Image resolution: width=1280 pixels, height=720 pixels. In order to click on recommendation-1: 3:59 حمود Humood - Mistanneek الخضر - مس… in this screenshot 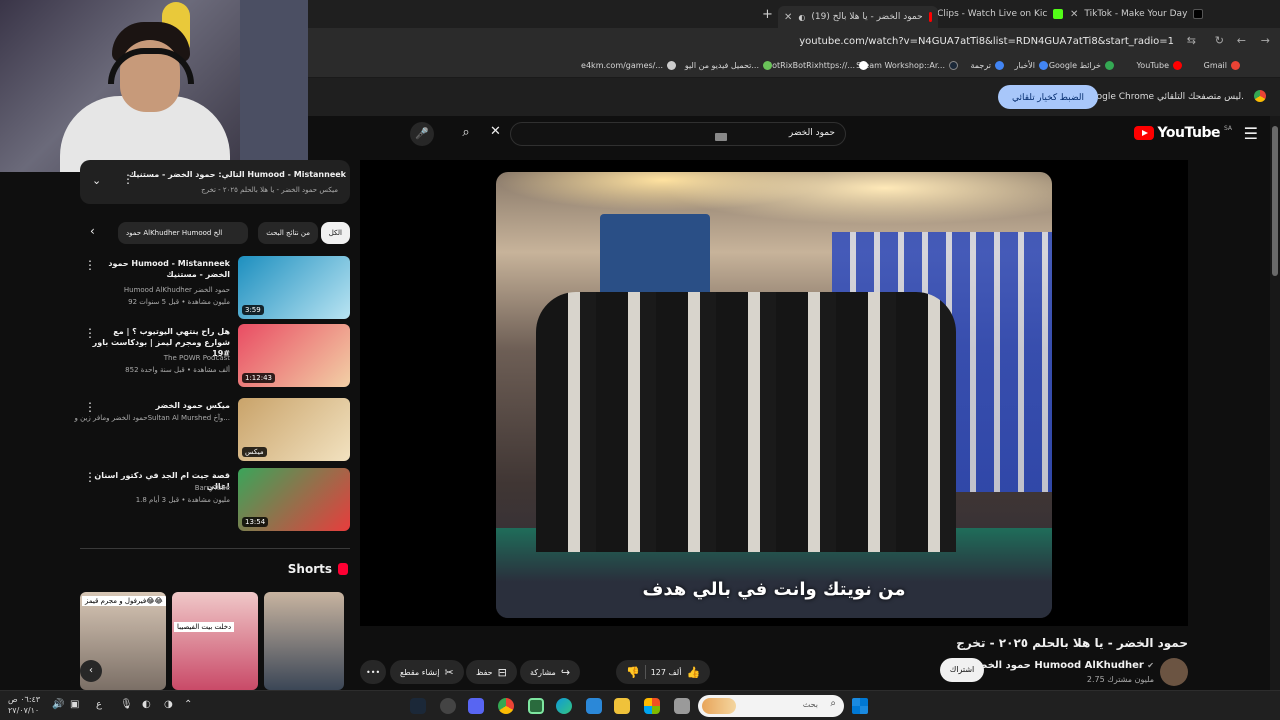, I will do `click(215, 288)`.